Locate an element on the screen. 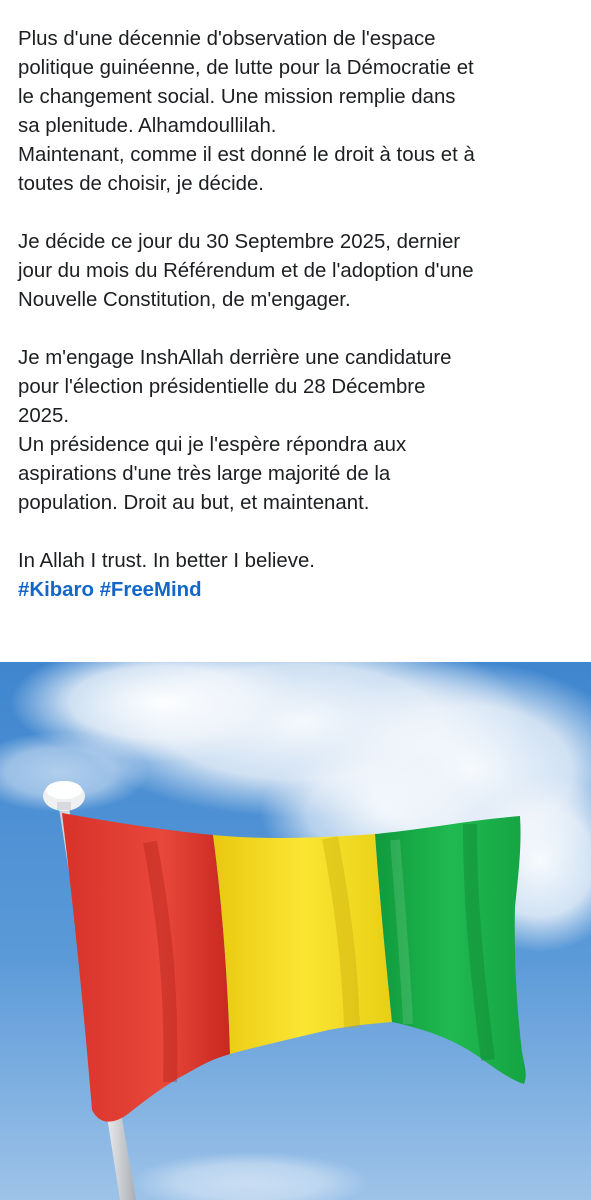 This screenshot has width=591, height=1200. text-line: 2025. is located at coordinates (44, 416).